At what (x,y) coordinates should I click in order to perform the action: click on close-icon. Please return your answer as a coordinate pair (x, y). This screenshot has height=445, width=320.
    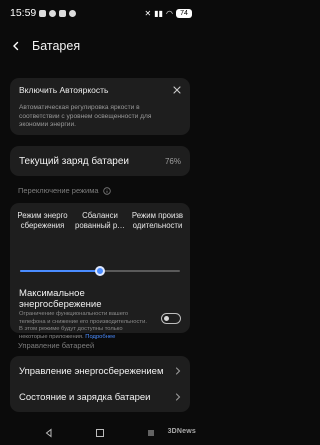
    Looking at the image, I should click on (177, 90).